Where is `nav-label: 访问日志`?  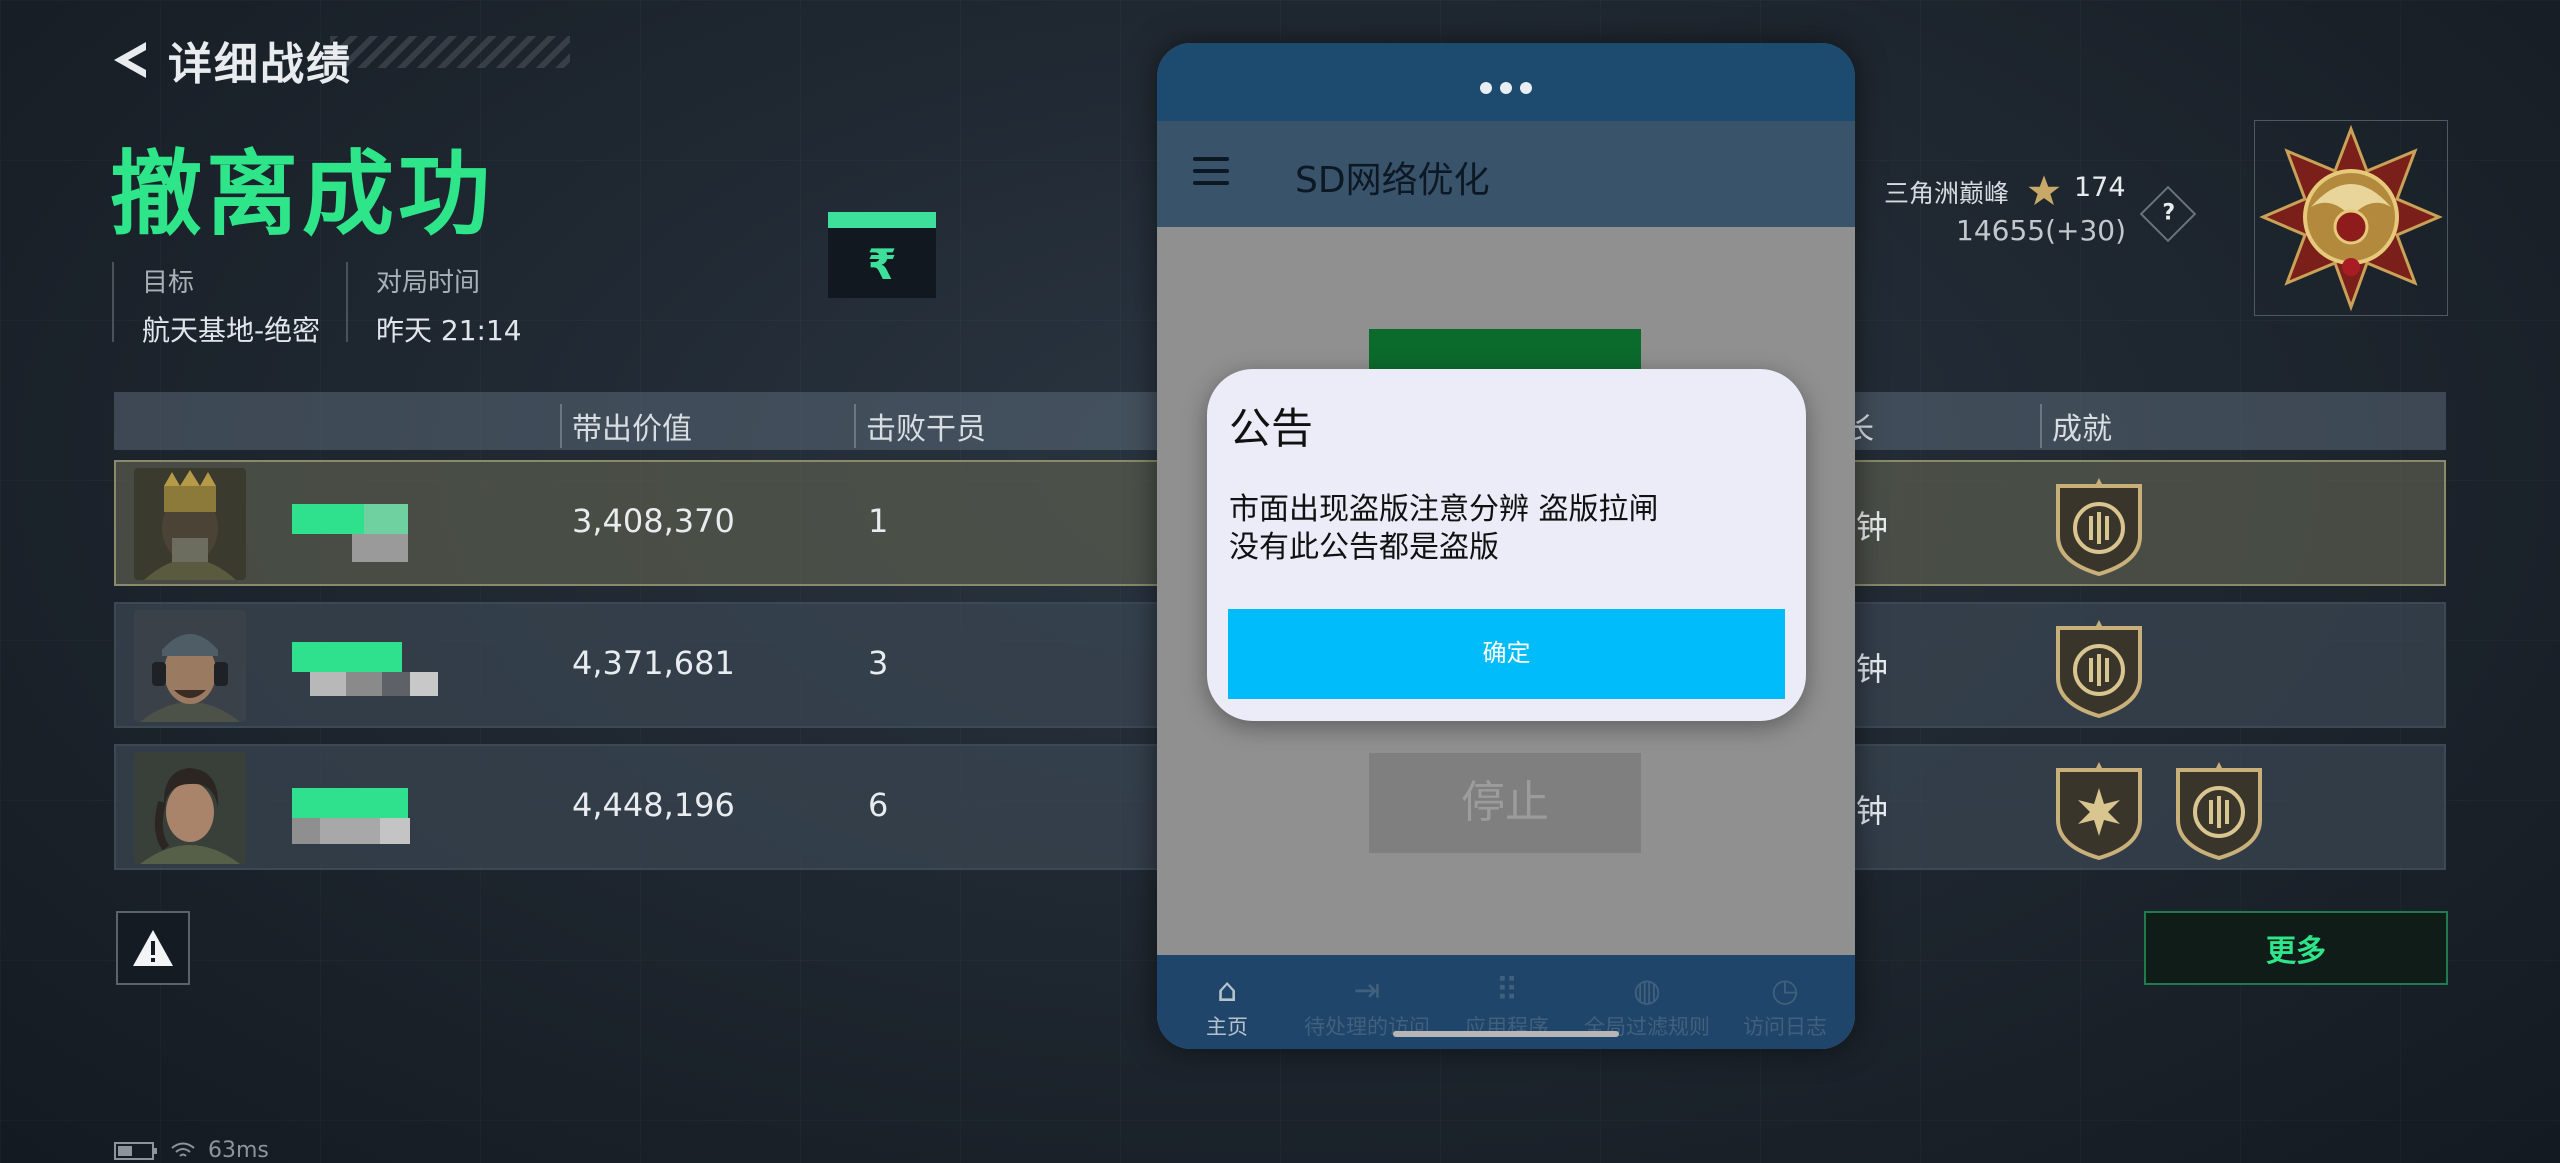
nav-label: 访问日志 is located at coordinates (1785, 1027).